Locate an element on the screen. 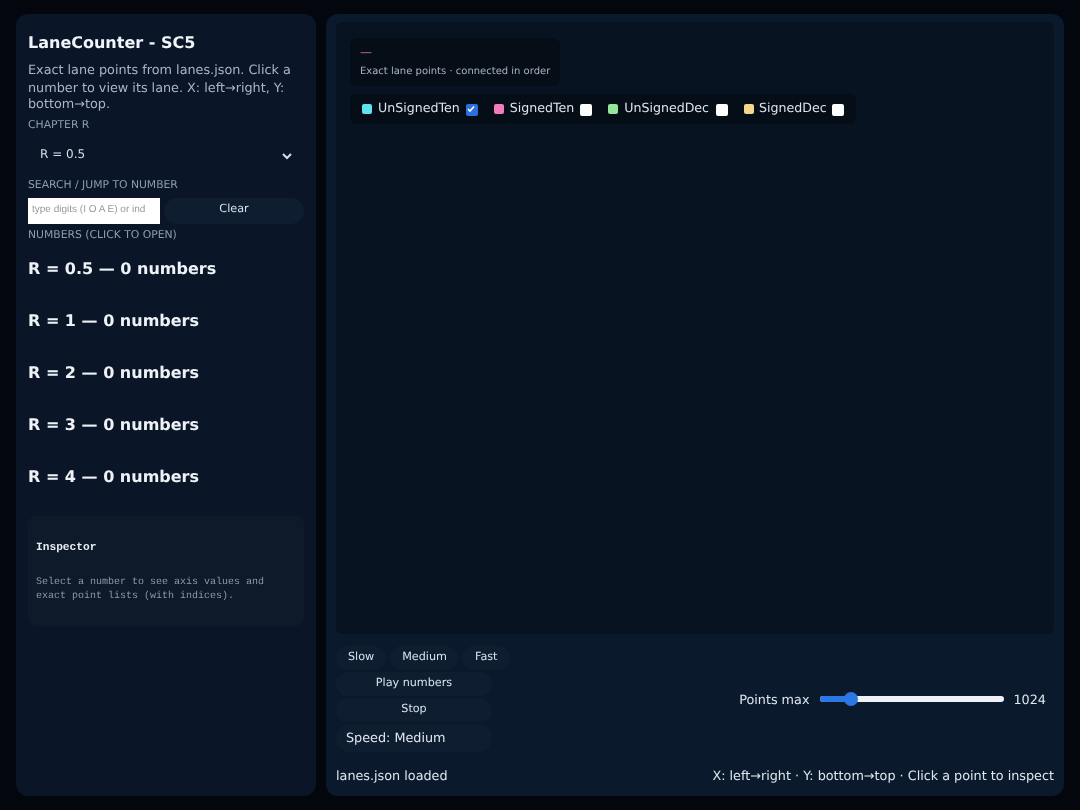 The width and height of the screenshot is (1080, 810). points-slider is located at coordinates (911, 699).